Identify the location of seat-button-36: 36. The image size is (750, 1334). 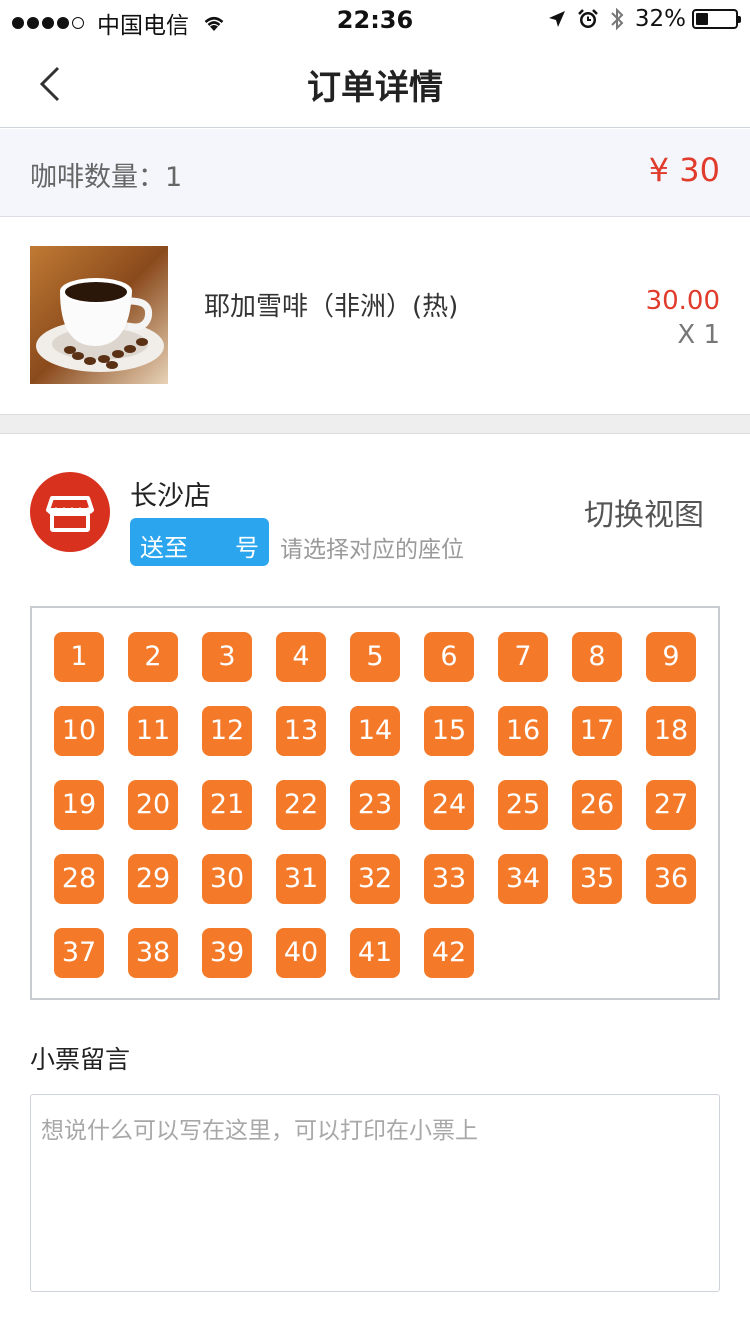
(671, 879).